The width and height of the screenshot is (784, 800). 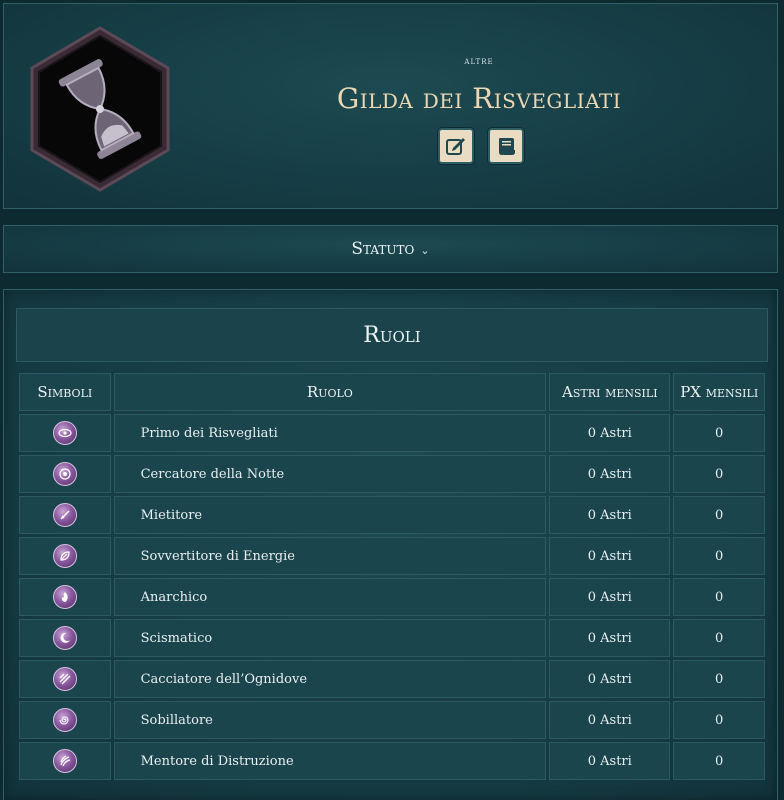 I want to click on table-row: Anarchico 0 Astri 0, so click(x=392, y=597).